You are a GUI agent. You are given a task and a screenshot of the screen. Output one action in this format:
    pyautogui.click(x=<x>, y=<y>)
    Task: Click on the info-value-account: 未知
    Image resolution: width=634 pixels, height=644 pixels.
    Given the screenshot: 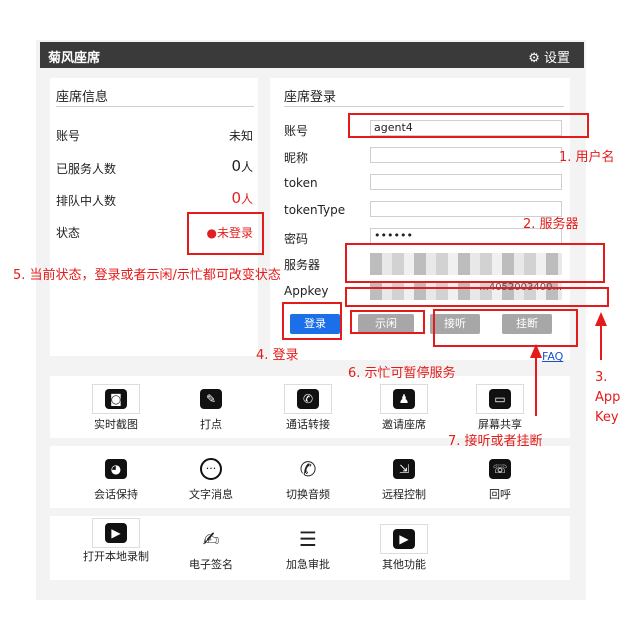 What is the action you would take?
    pyautogui.click(x=240, y=136)
    